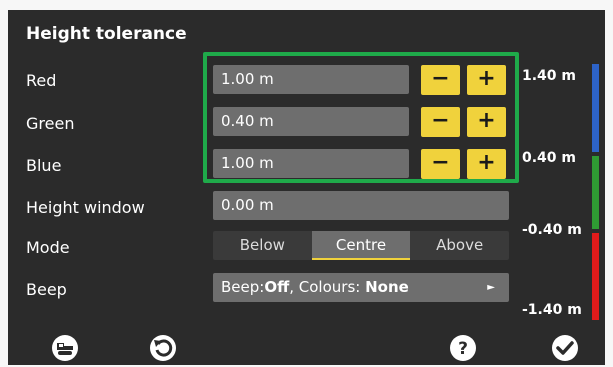  I want to click on beep-settings-button: Beep:Off, Colours: None ►, so click(361, 287).